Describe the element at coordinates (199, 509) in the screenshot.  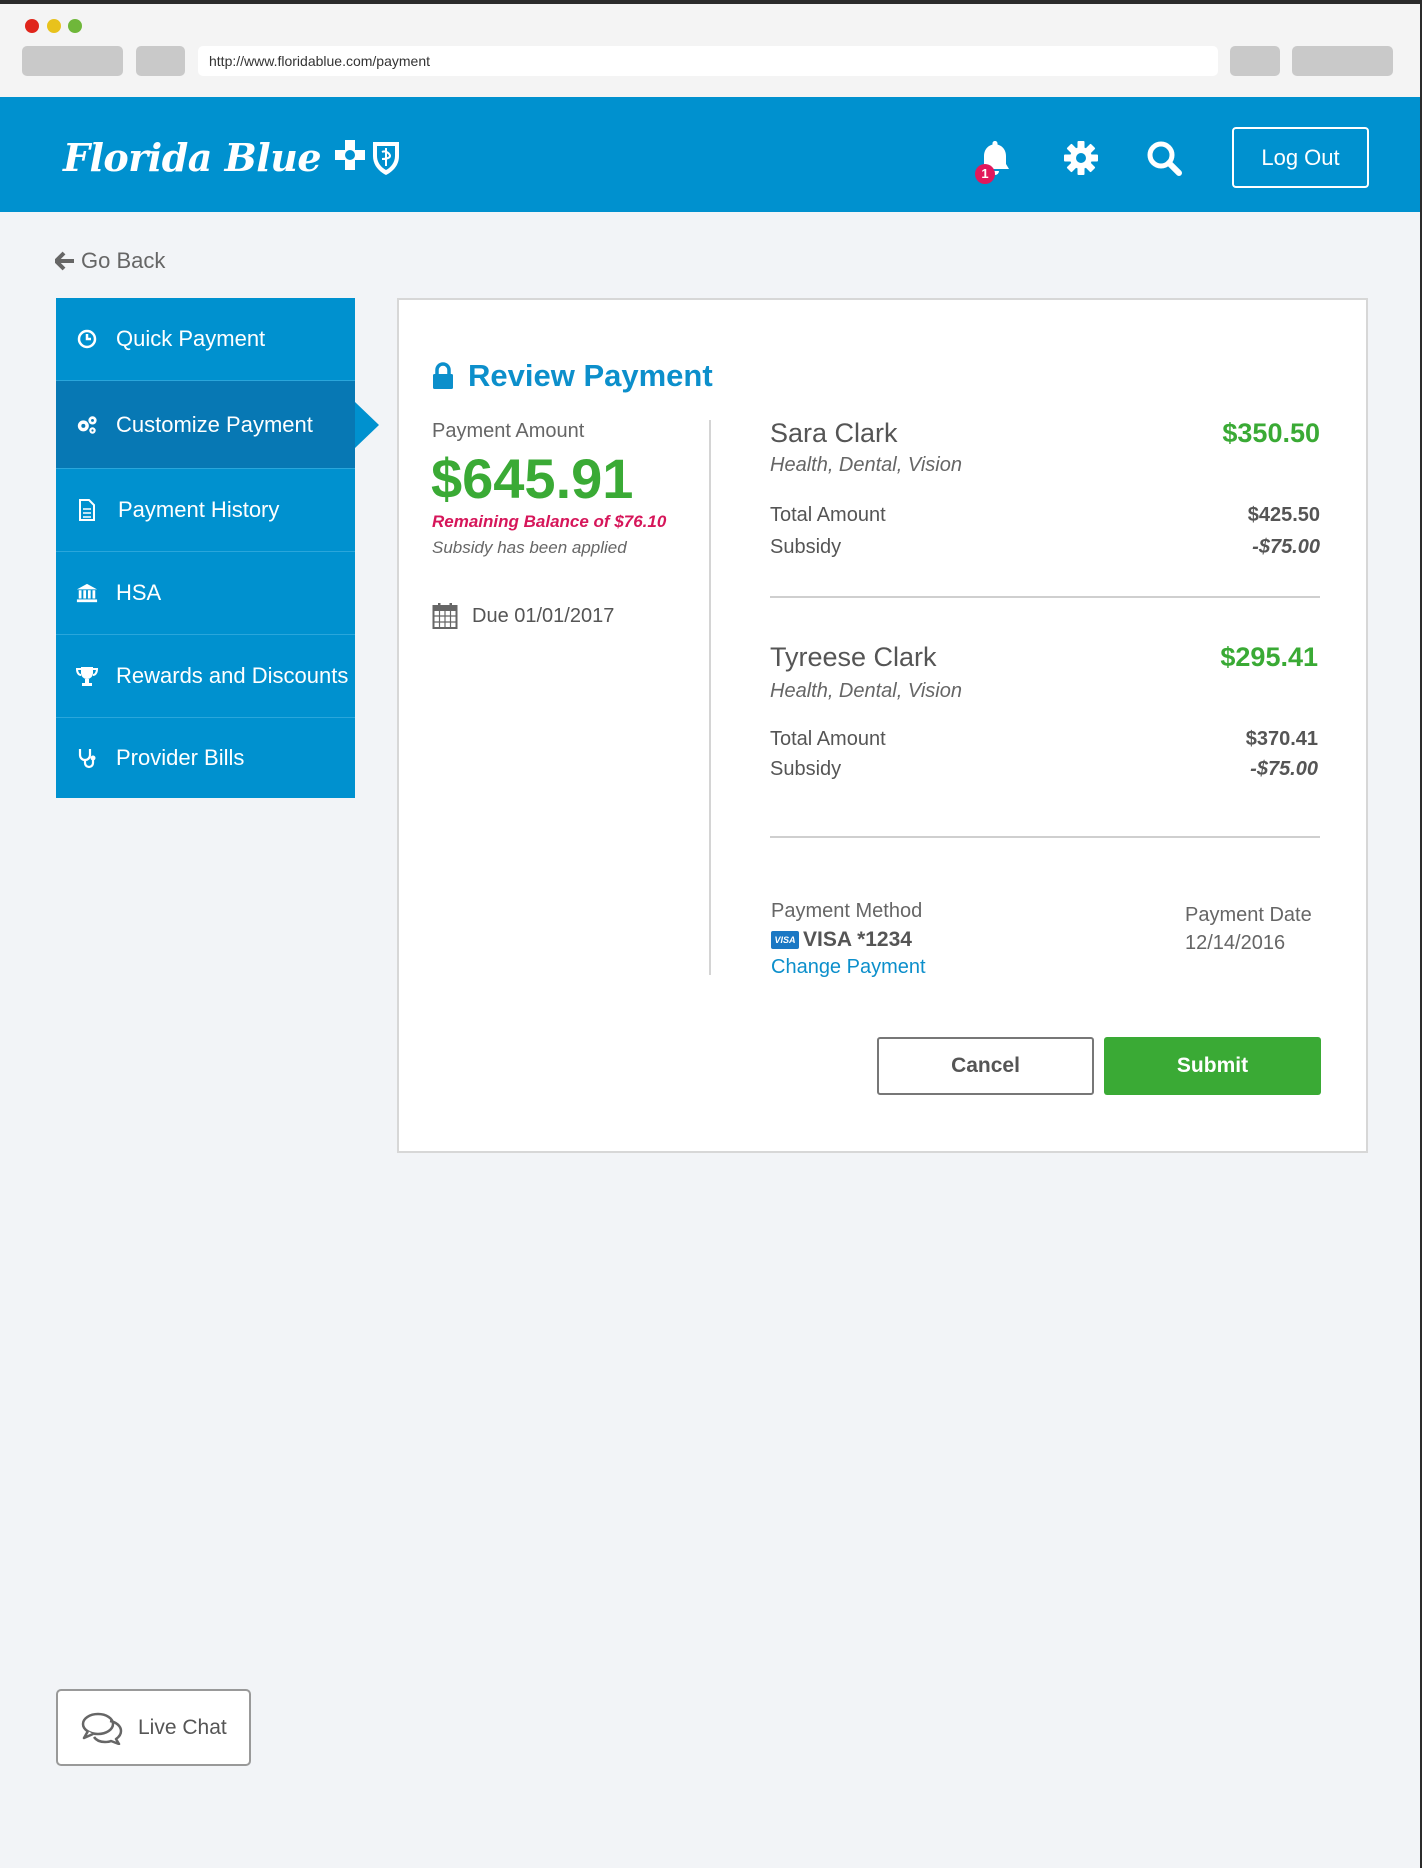
I see `sidebar-item-label: Payment History` at that location.